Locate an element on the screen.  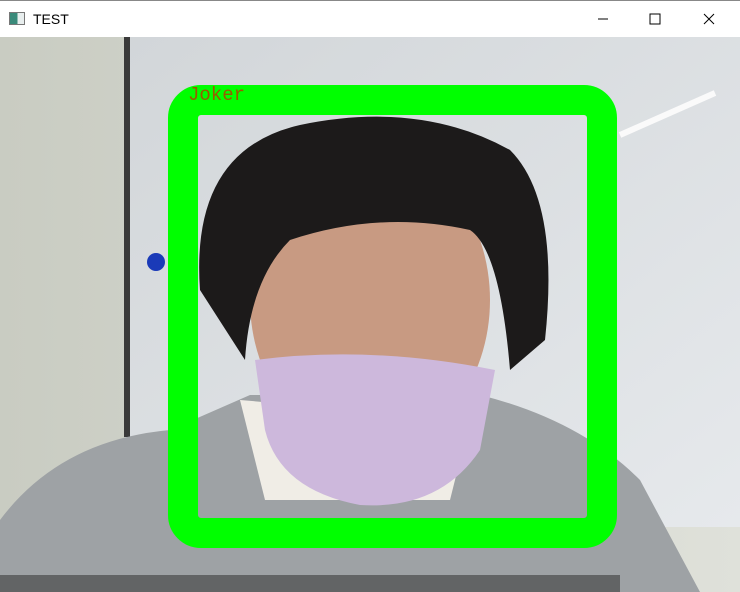
window-title: TEST is located at coordinates (51, 19).